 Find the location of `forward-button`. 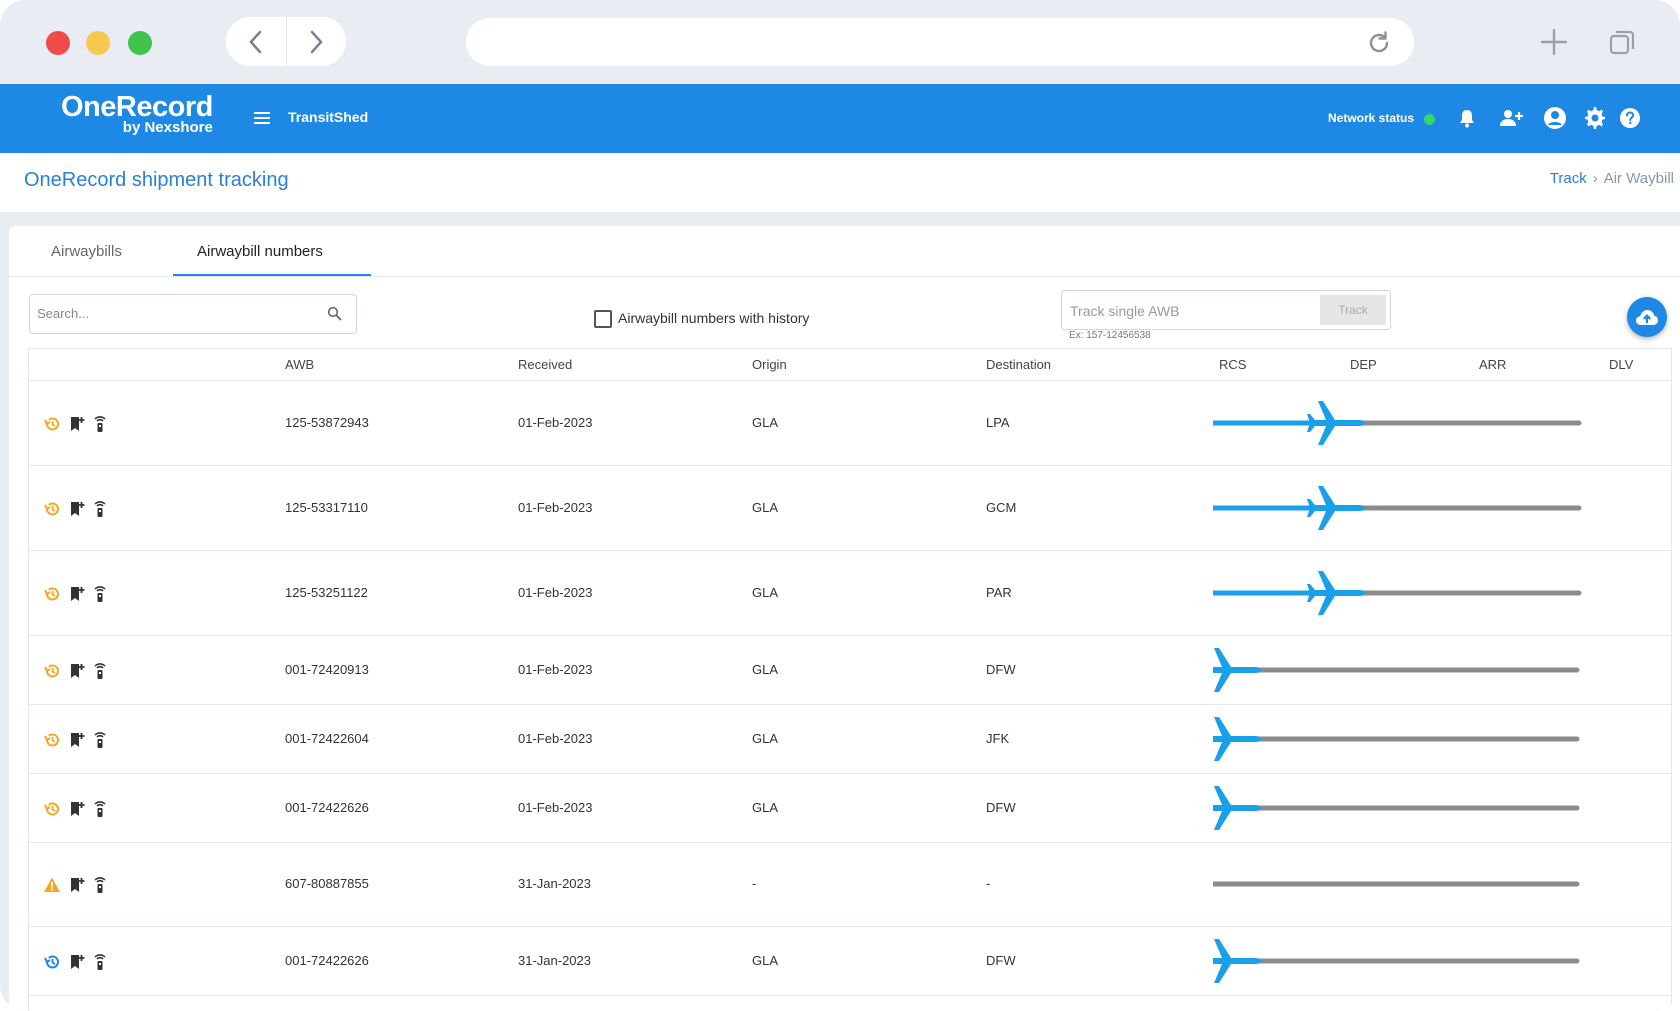

forward-button is located at coordinates (316, 41).